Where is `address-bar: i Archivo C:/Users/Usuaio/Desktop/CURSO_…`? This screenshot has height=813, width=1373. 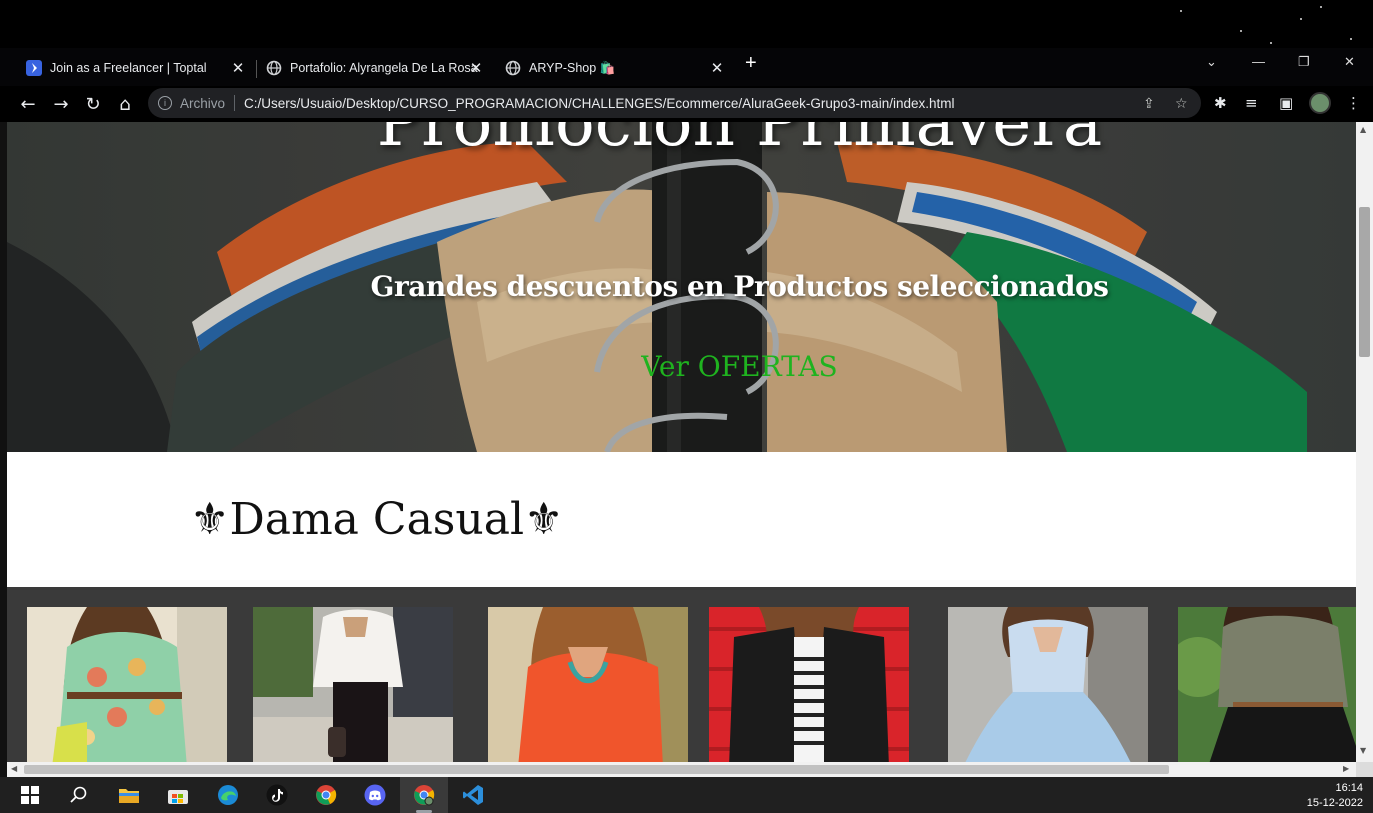
address-bar: i Archivo C:/Users/Usuaio/Desktop/CURSO_… is located at coordinates (674, 103).